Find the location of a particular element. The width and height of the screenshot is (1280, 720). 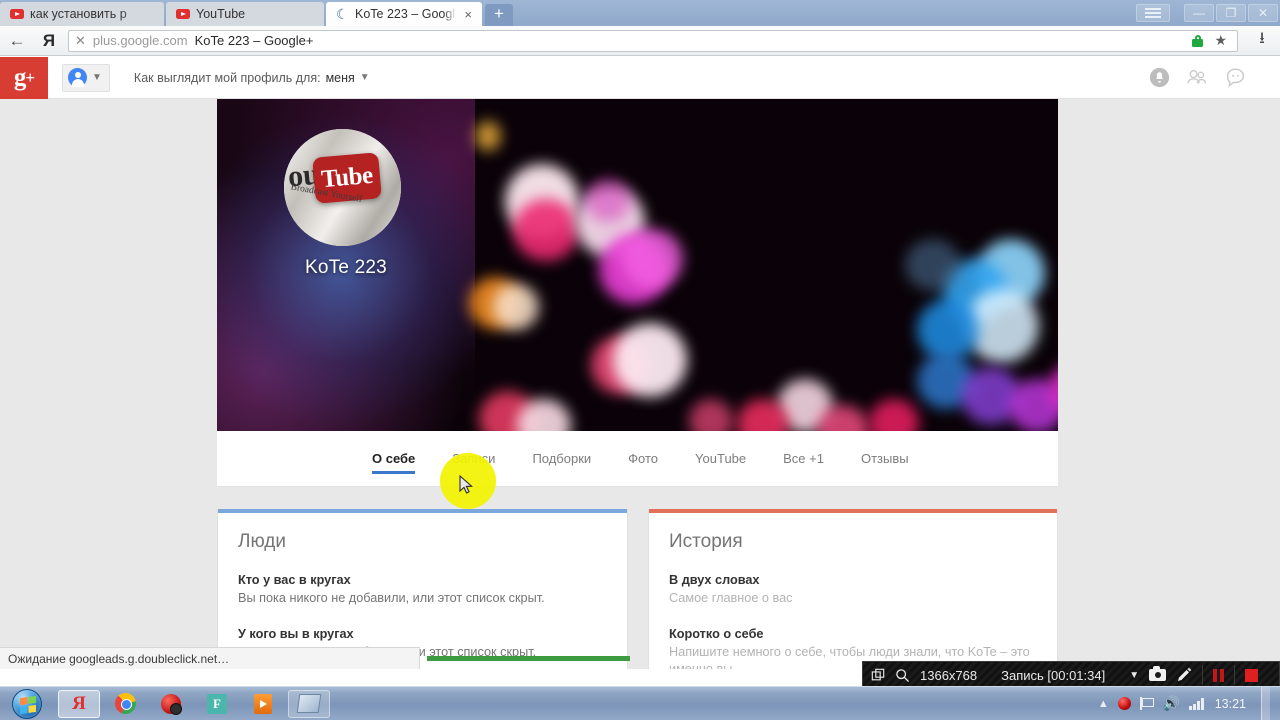

magnifier-icon is located at coordinates (902, 675).